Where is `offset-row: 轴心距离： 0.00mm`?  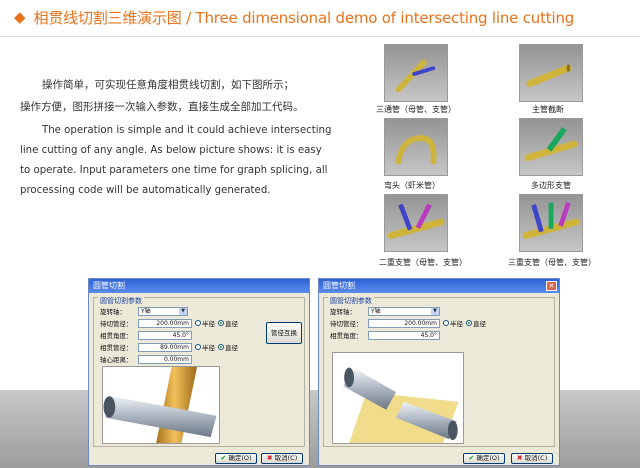 offset-row: 轴心距离： 0.00mm is located at coordinates (146, 359).